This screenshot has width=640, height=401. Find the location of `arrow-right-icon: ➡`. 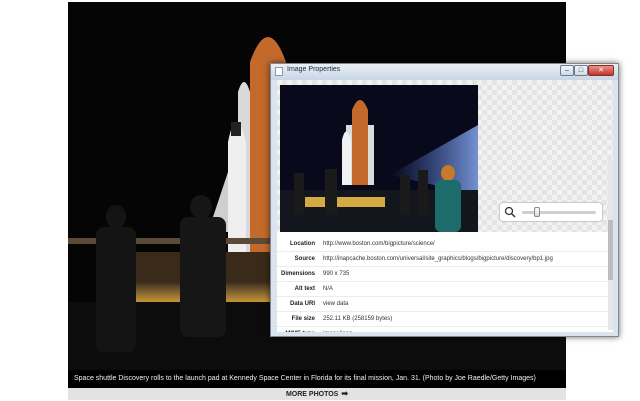

arrow-right-icon: ➡ is located at coordinates (345, 393).